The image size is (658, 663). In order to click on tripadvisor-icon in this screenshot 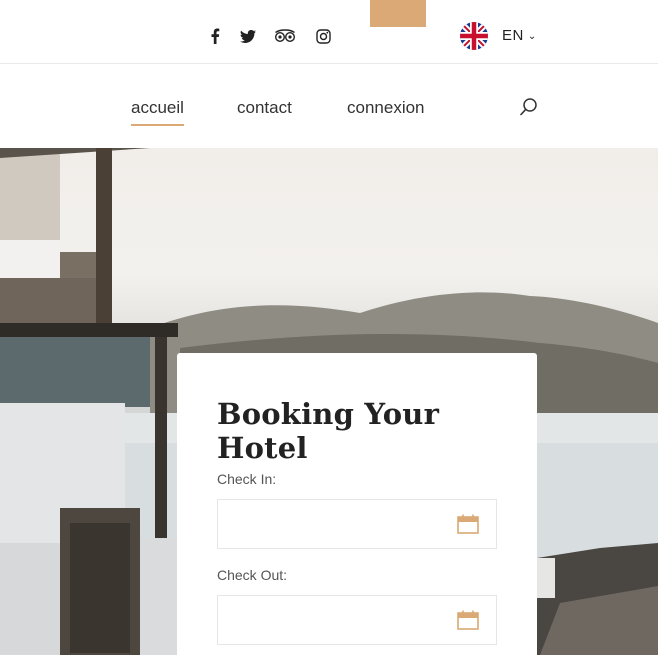, I will do `click(285, 36)`.